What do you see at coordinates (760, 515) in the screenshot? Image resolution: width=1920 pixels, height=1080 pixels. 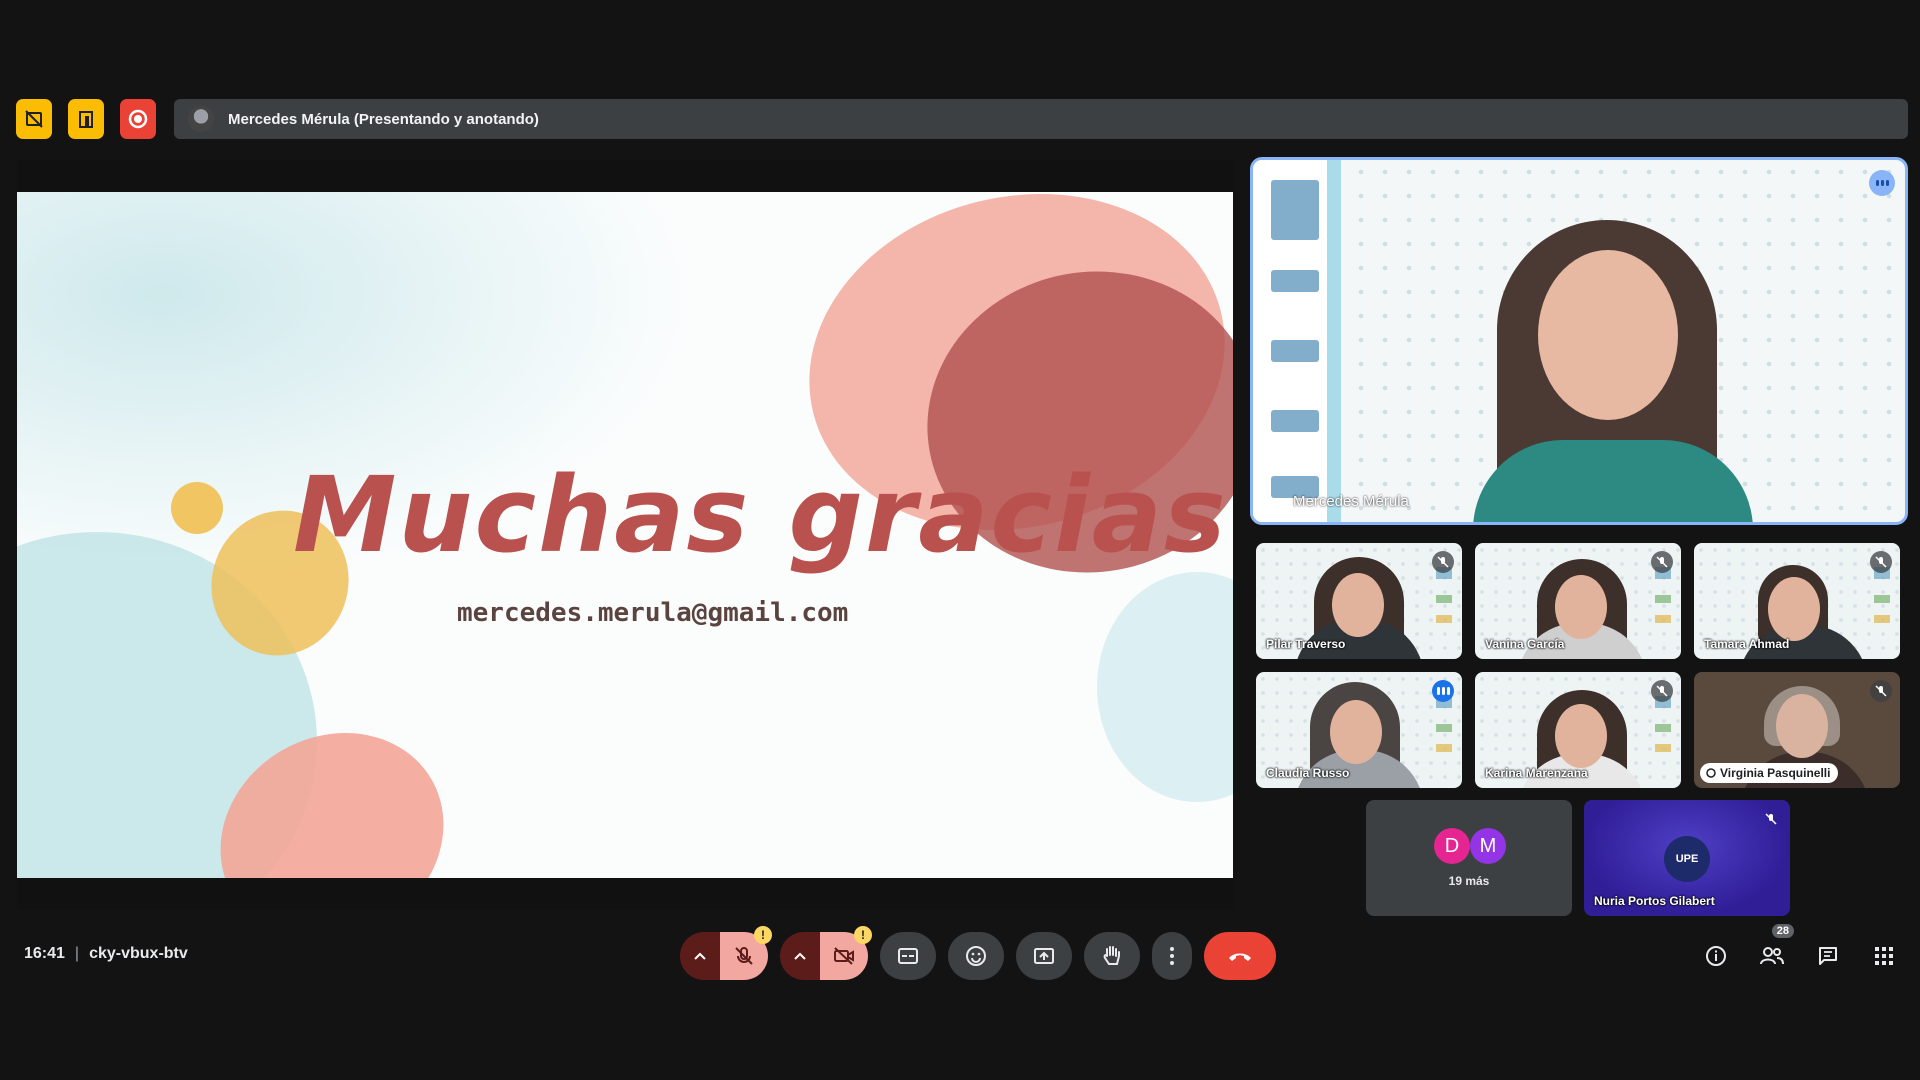 I see `slide-title: Muchas gracias` at bounding box center [760, 515].